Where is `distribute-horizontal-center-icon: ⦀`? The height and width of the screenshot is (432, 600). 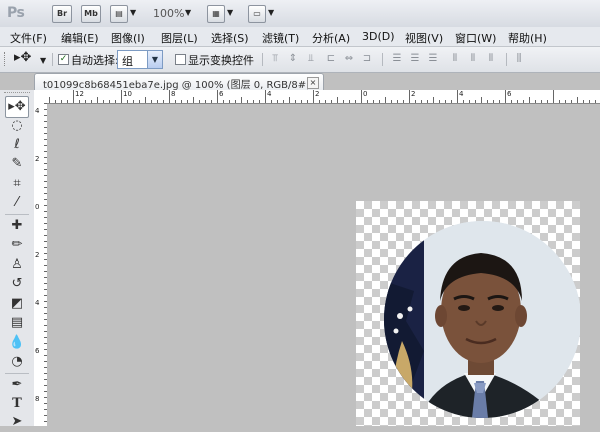
distribute-horizontal-center-icon: ⦀ is located at coordinates (473, 59).